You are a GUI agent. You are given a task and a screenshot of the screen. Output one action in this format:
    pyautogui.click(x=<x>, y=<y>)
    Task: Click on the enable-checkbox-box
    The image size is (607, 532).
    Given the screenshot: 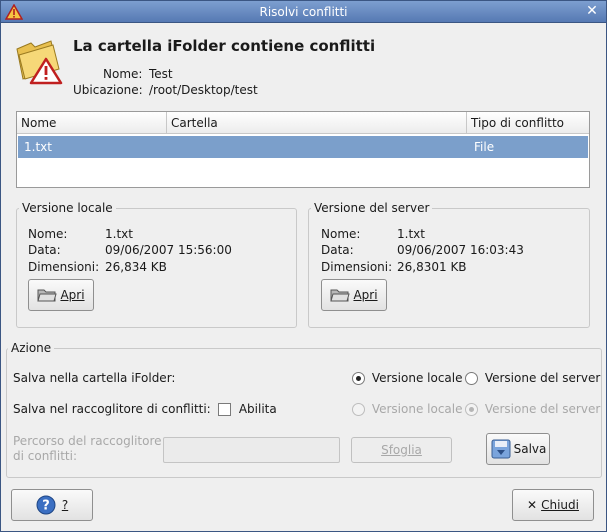 What is the action you would take?
    pyautogui.click(x=224, y=409)
    